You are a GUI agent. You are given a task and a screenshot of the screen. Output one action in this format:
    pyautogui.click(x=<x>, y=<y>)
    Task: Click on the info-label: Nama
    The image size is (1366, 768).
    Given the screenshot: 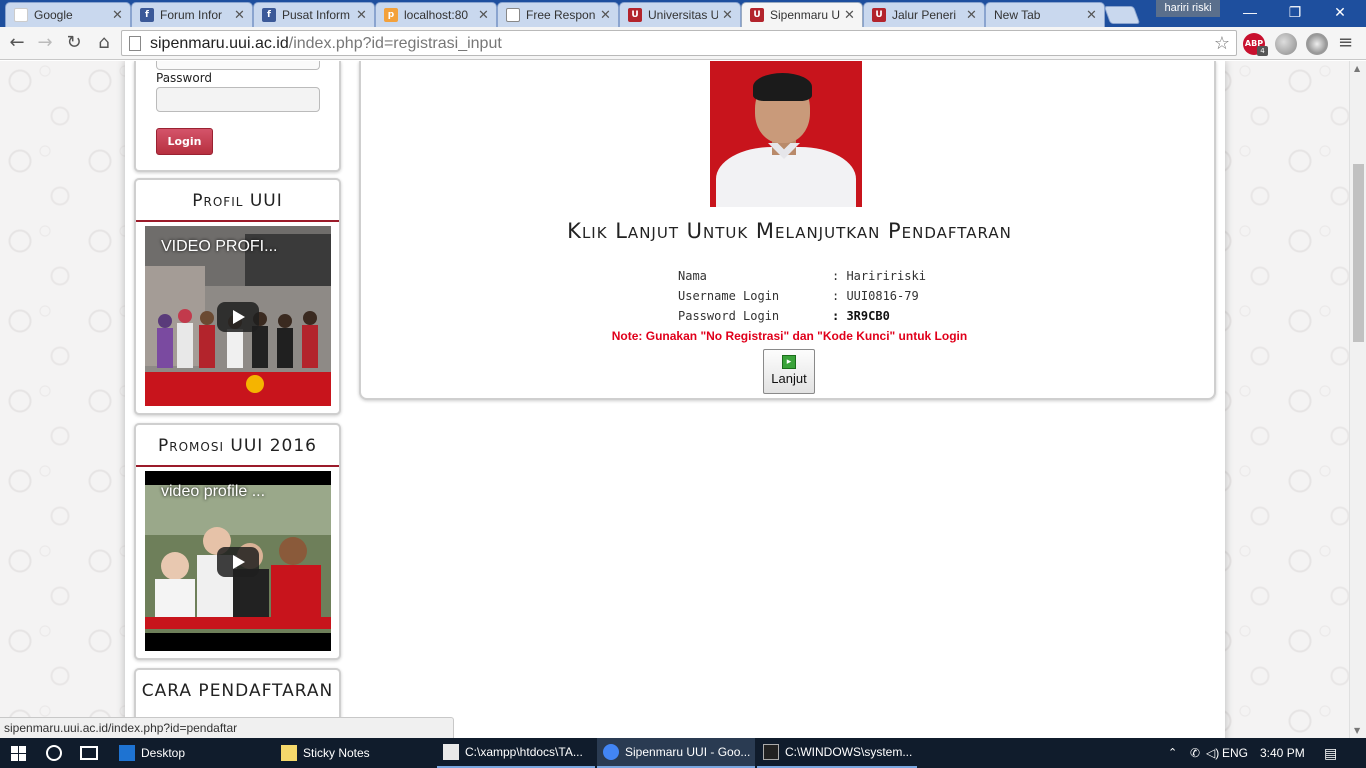 What is the action you would take?
    pyautogui.click(x=692, y=276)
    